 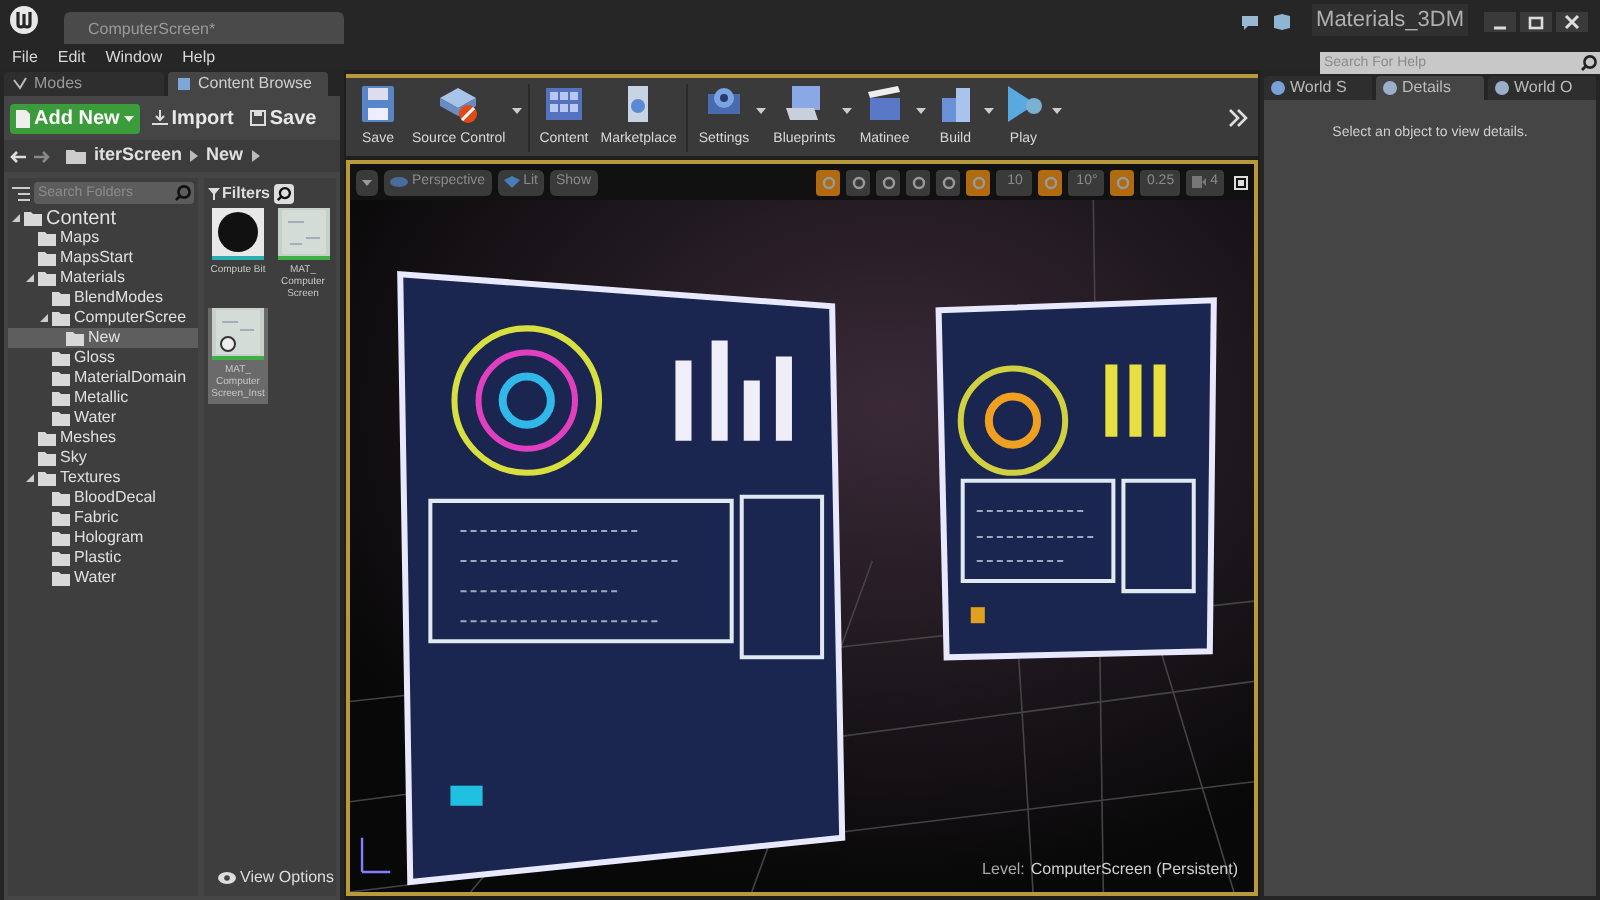 What do you see at coordinates (225, 156) in the screenshot?
I see `breadcrumb-item: New` at bounding box center [225, 156].